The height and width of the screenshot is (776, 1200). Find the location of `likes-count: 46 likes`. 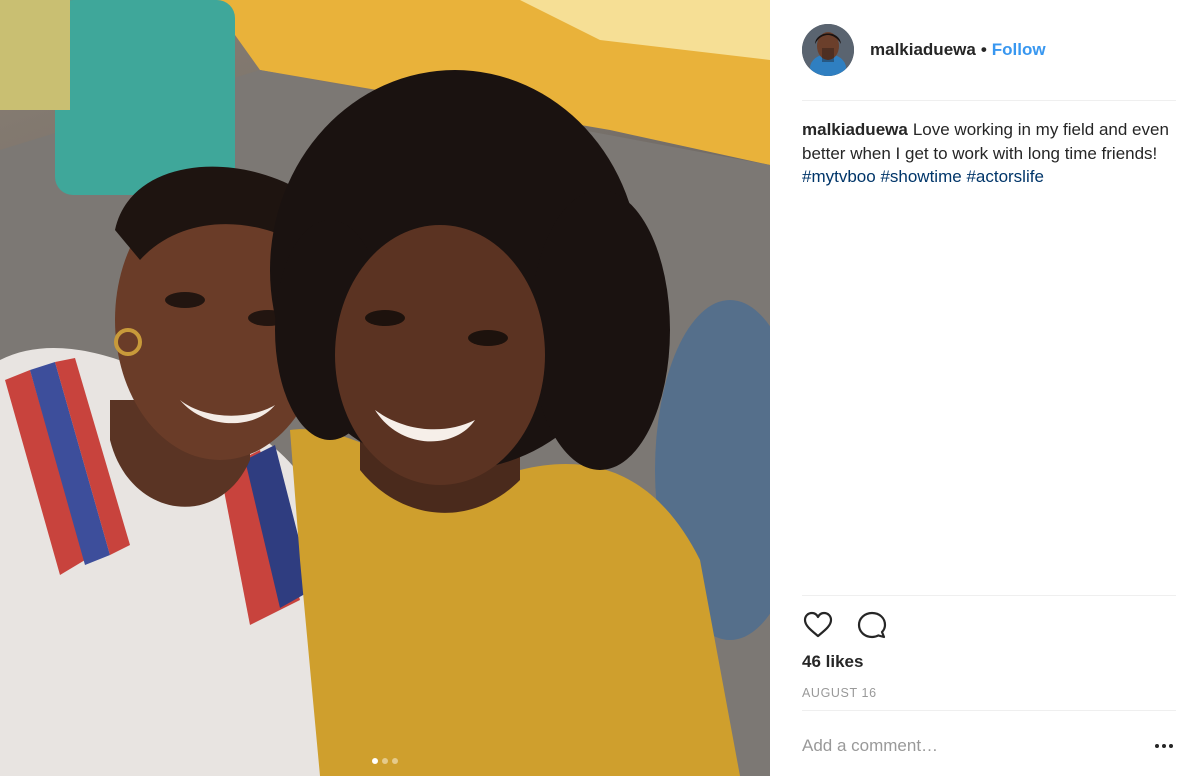

likes-count: 46 likes is located at coordinates (832, 662).